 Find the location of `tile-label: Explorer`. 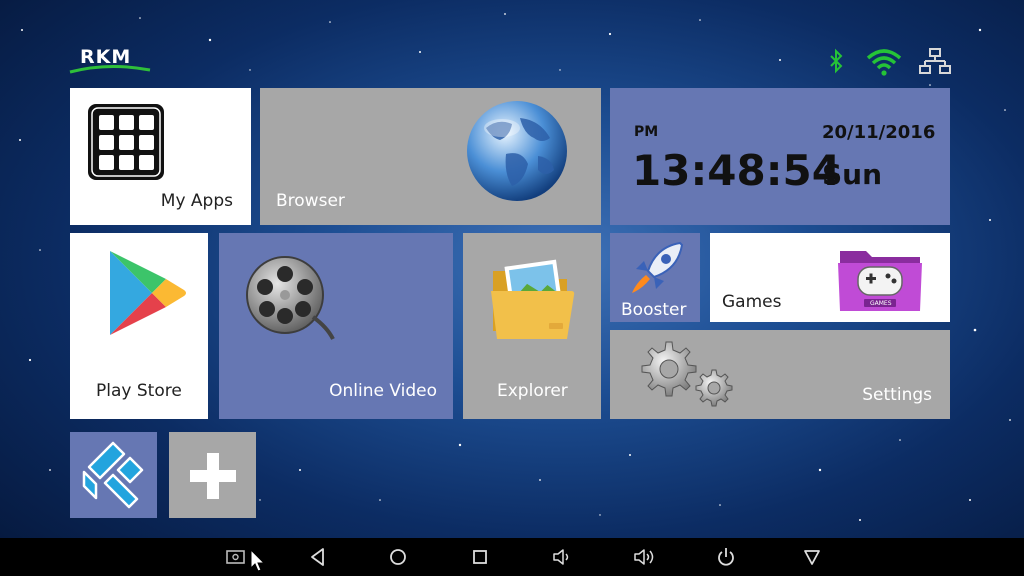

tile-label: Explorer is located at coordinates (532, 391).